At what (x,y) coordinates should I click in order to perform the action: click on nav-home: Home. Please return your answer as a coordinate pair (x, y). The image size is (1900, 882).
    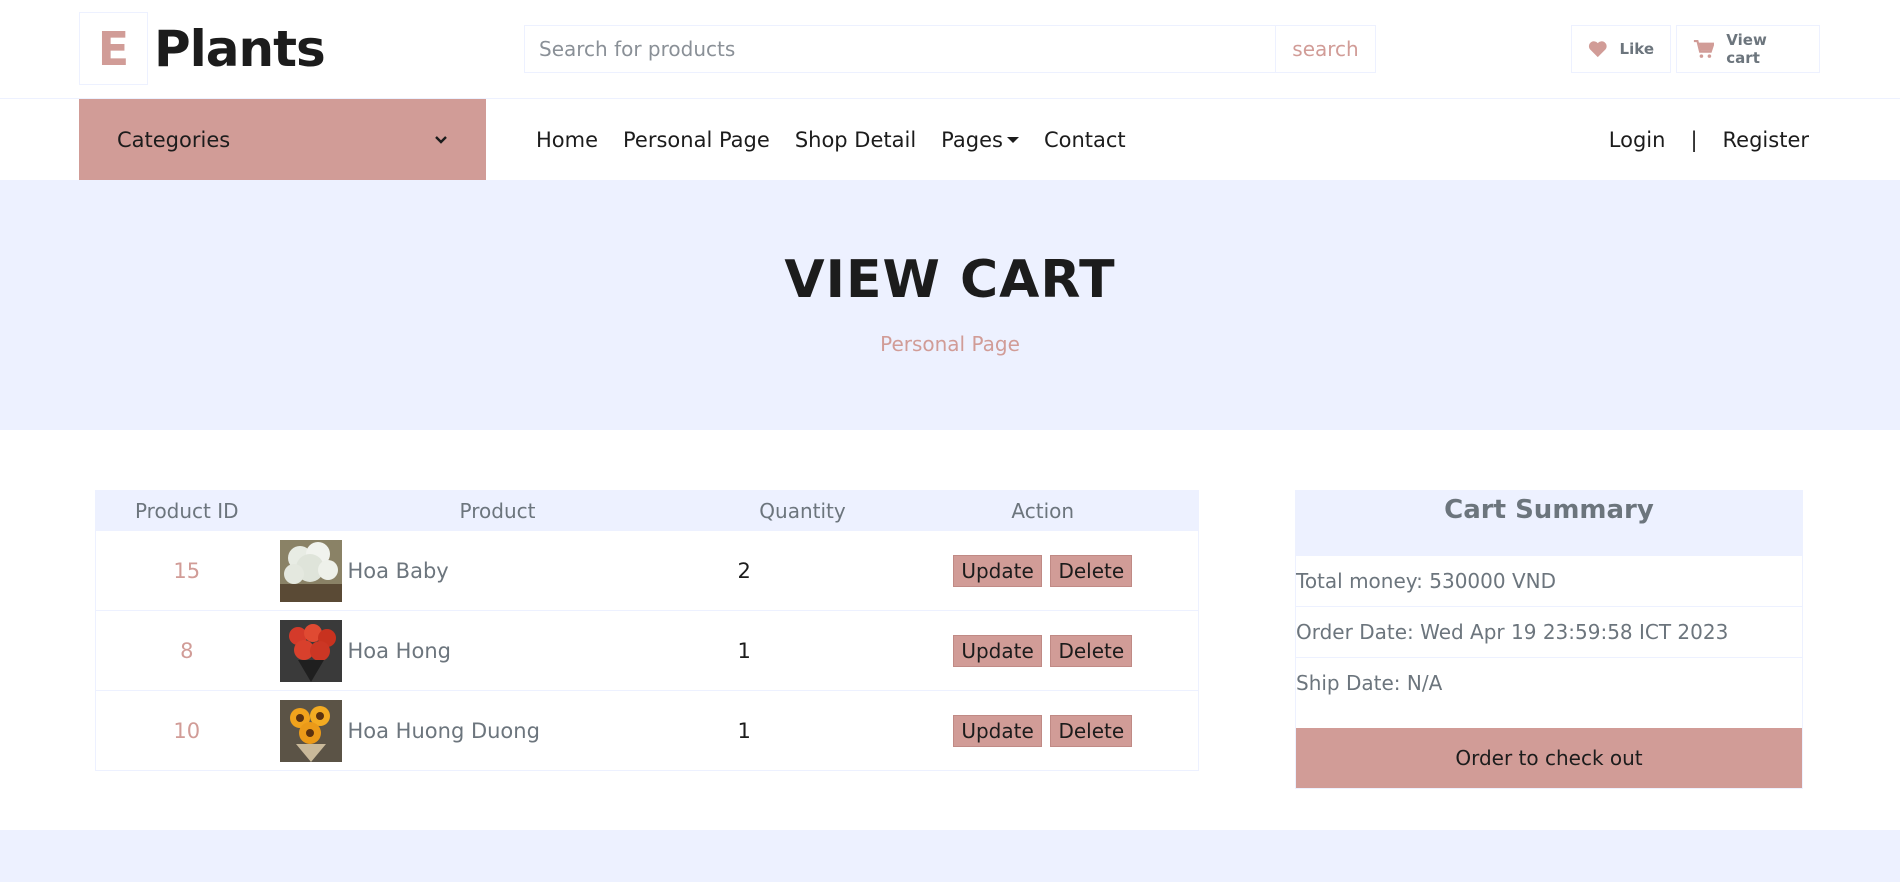
    Looking at the image, I should click on (567, 140).